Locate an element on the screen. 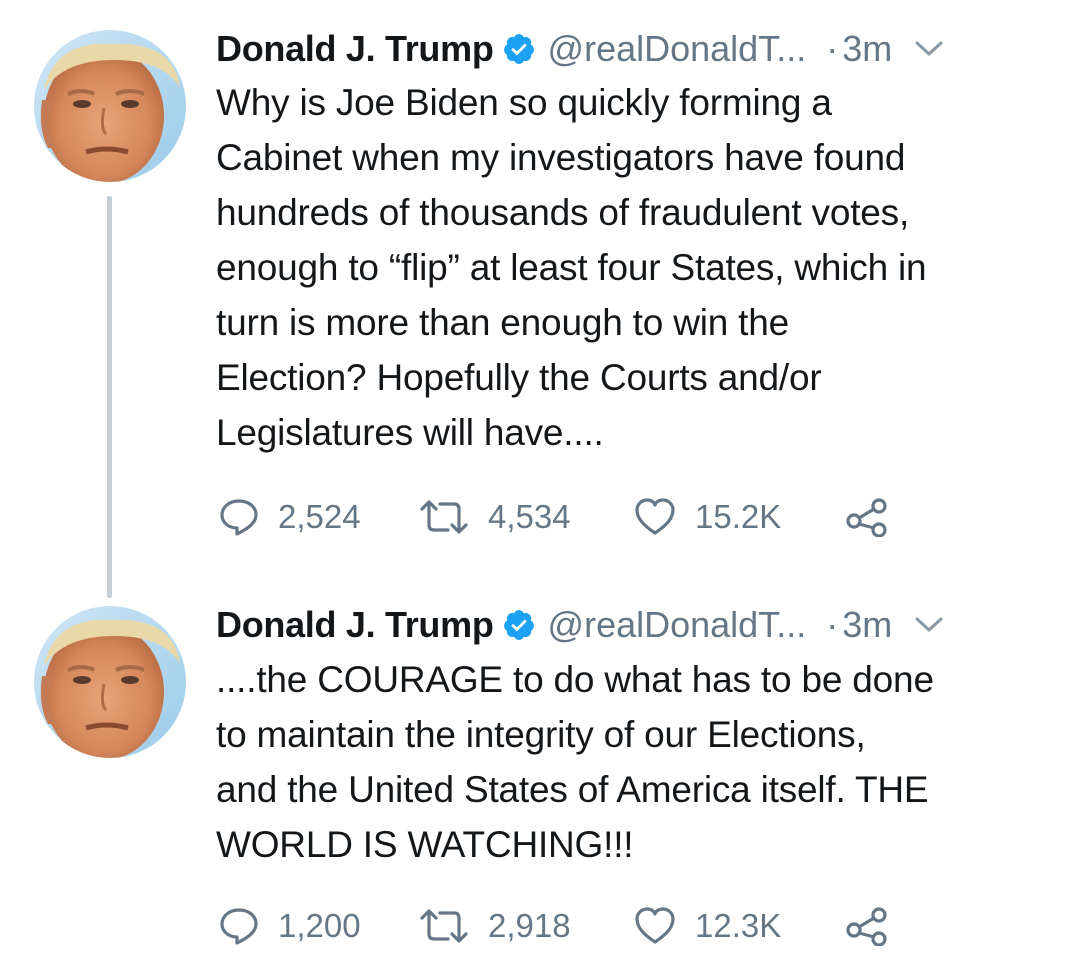  retweet-button: 4,534 is located at coordinates (525, 517).